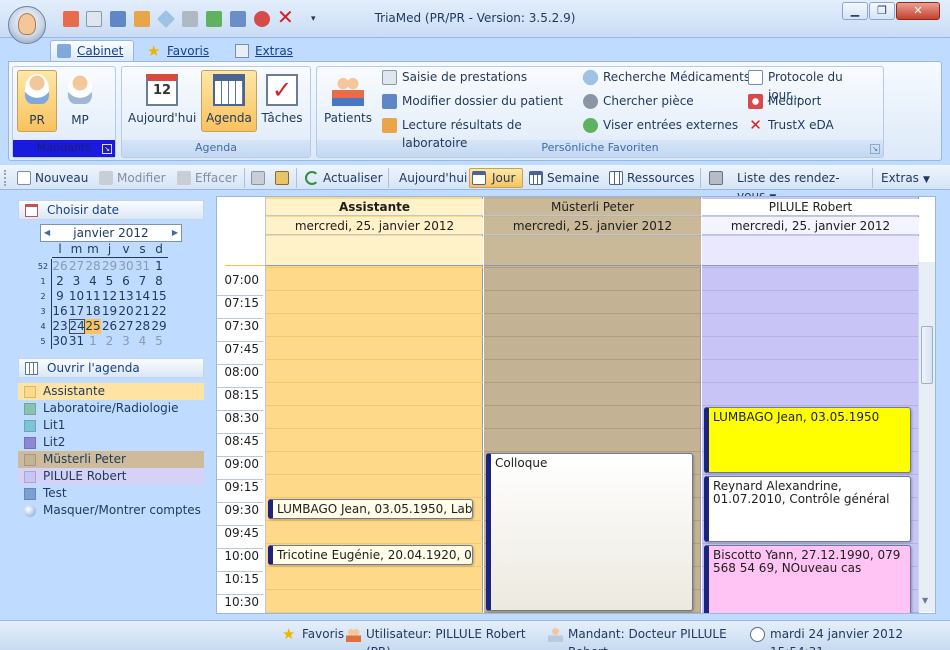 This screenshot has width=950, height=650. Describe the element at coordinates (666, 102) in the screenshot. I see `fav-chercher-piece: Chercher pièce` at that location.